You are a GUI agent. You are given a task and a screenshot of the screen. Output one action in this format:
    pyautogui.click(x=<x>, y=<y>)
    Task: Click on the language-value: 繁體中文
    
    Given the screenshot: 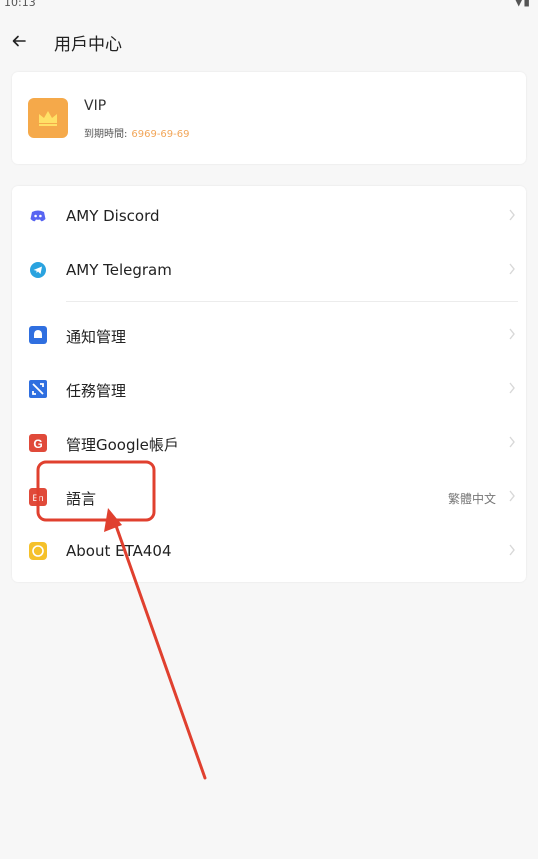 What is the action you would take?
    pyautogui.click(x=471, y=499)
    